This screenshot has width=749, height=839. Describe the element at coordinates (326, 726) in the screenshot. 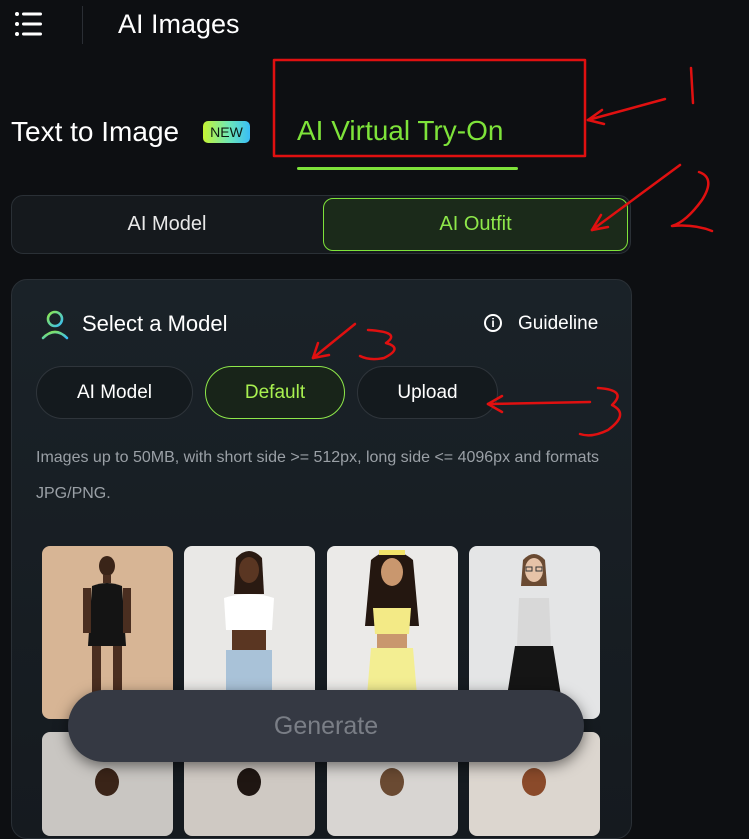

I see `generate-button: Generate` at that location.